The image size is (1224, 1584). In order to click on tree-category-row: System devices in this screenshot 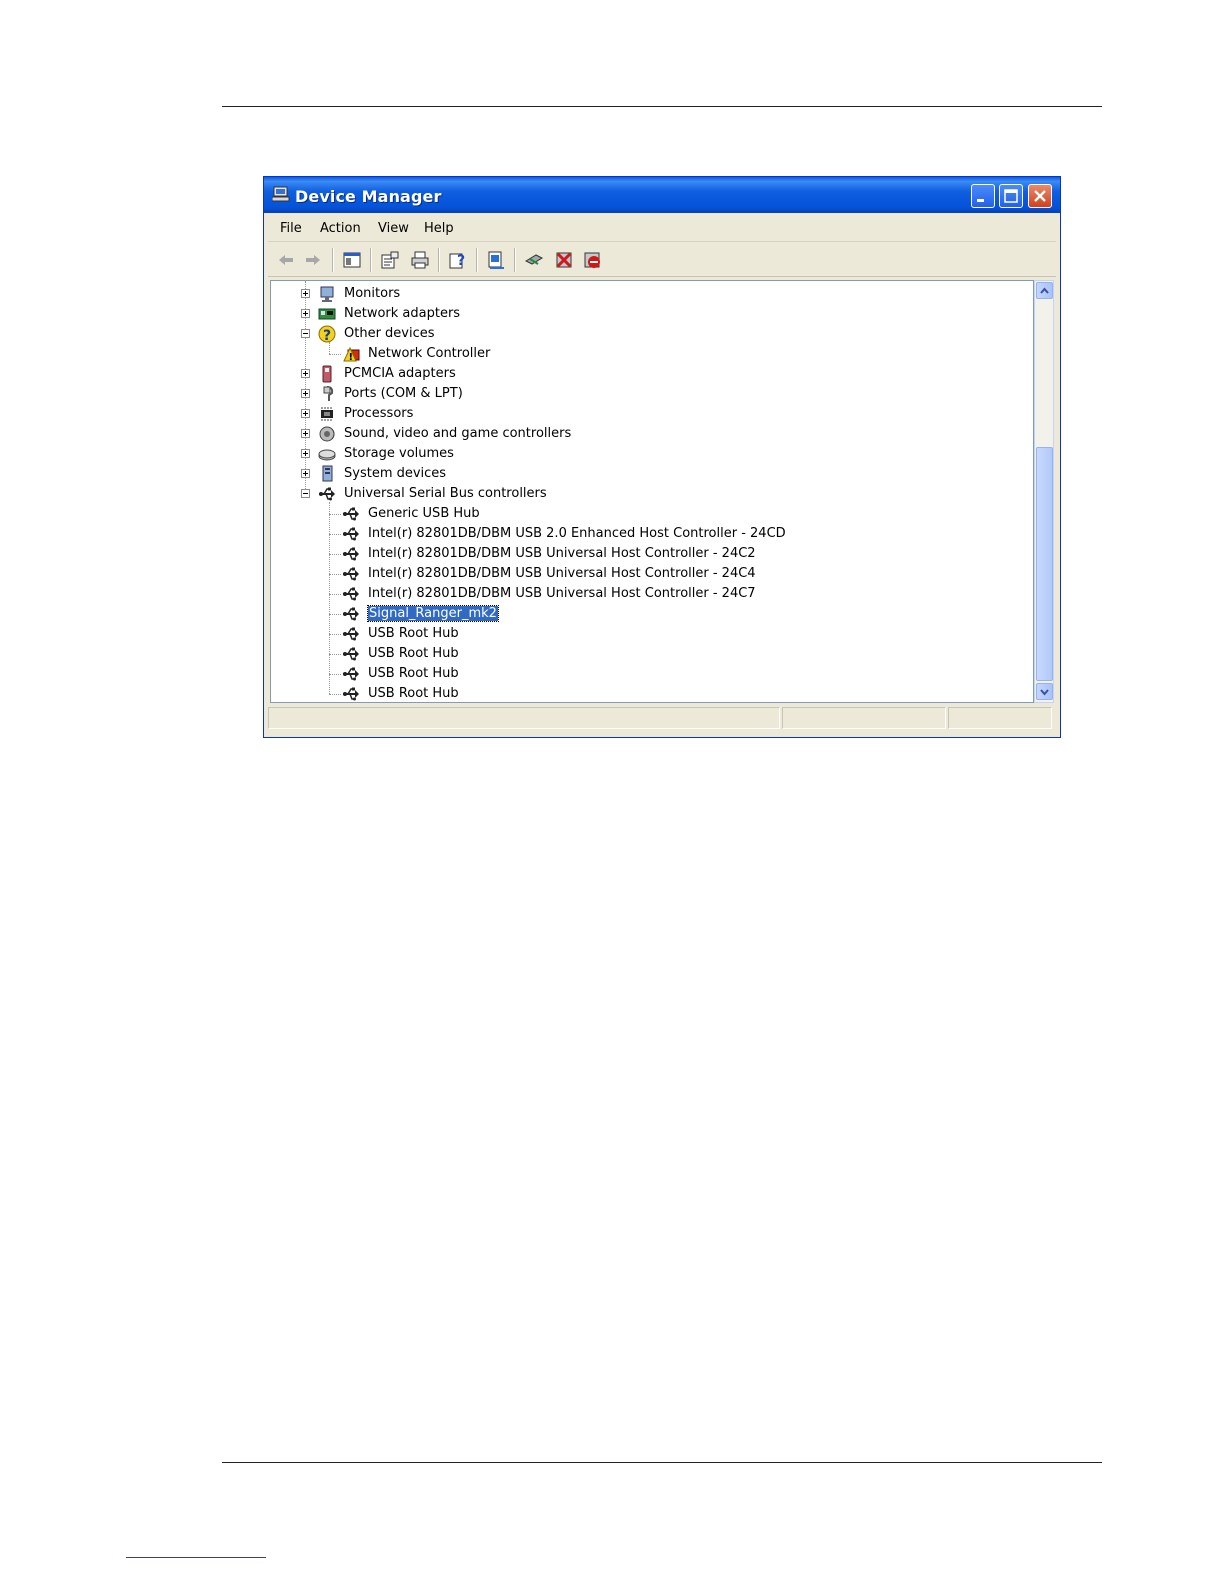, I will do `click(652, 474)`.